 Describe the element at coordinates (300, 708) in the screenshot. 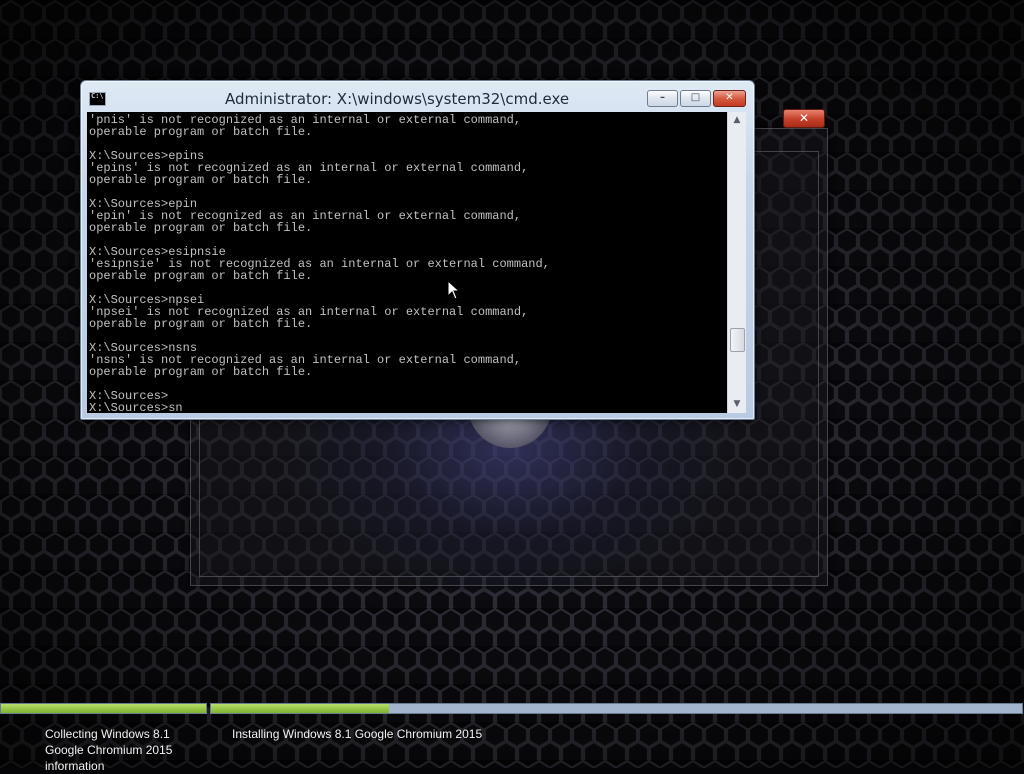

I see `installing-progress-fill` at that location.